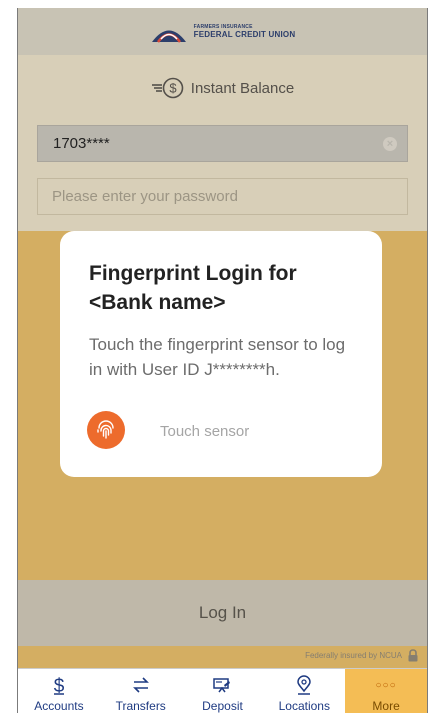 This screenshot has width=432, height=713. I want to click on fingerprint-glyph-icon, so click(105, 429).